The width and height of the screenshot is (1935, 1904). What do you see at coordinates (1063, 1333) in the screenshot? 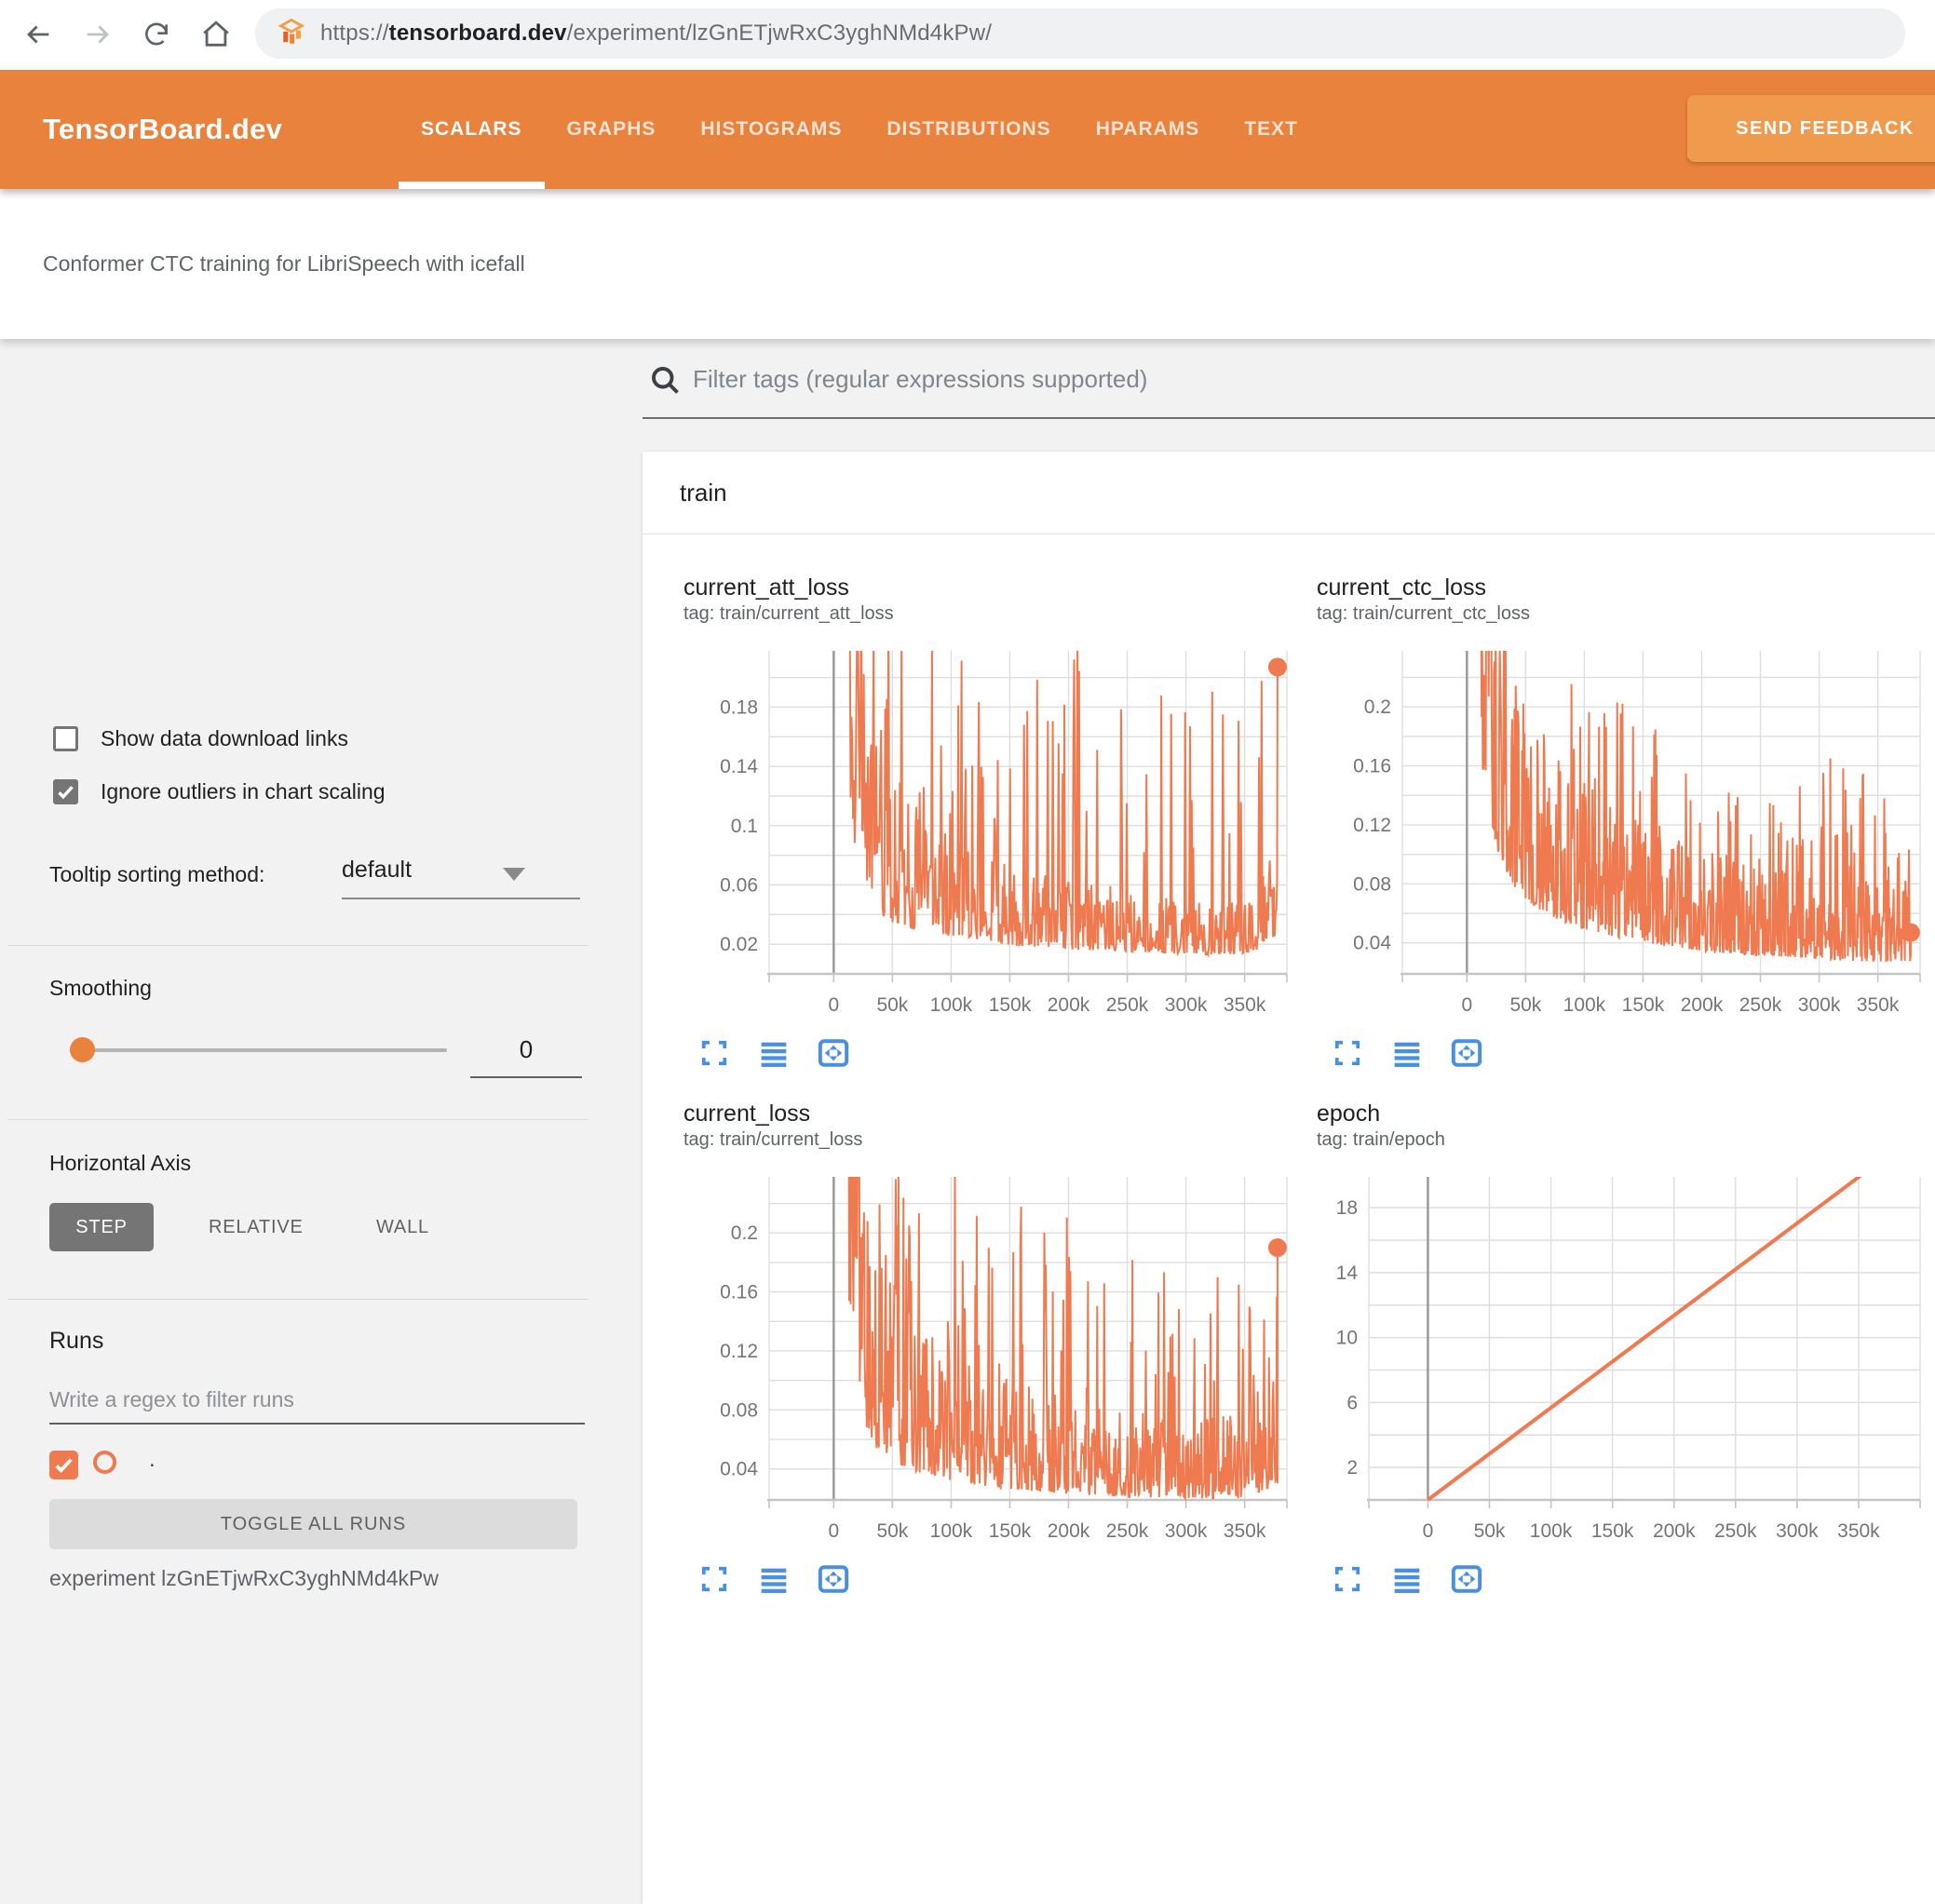
I see `series-line-current_loss` at bounding box center [1063, 1333].